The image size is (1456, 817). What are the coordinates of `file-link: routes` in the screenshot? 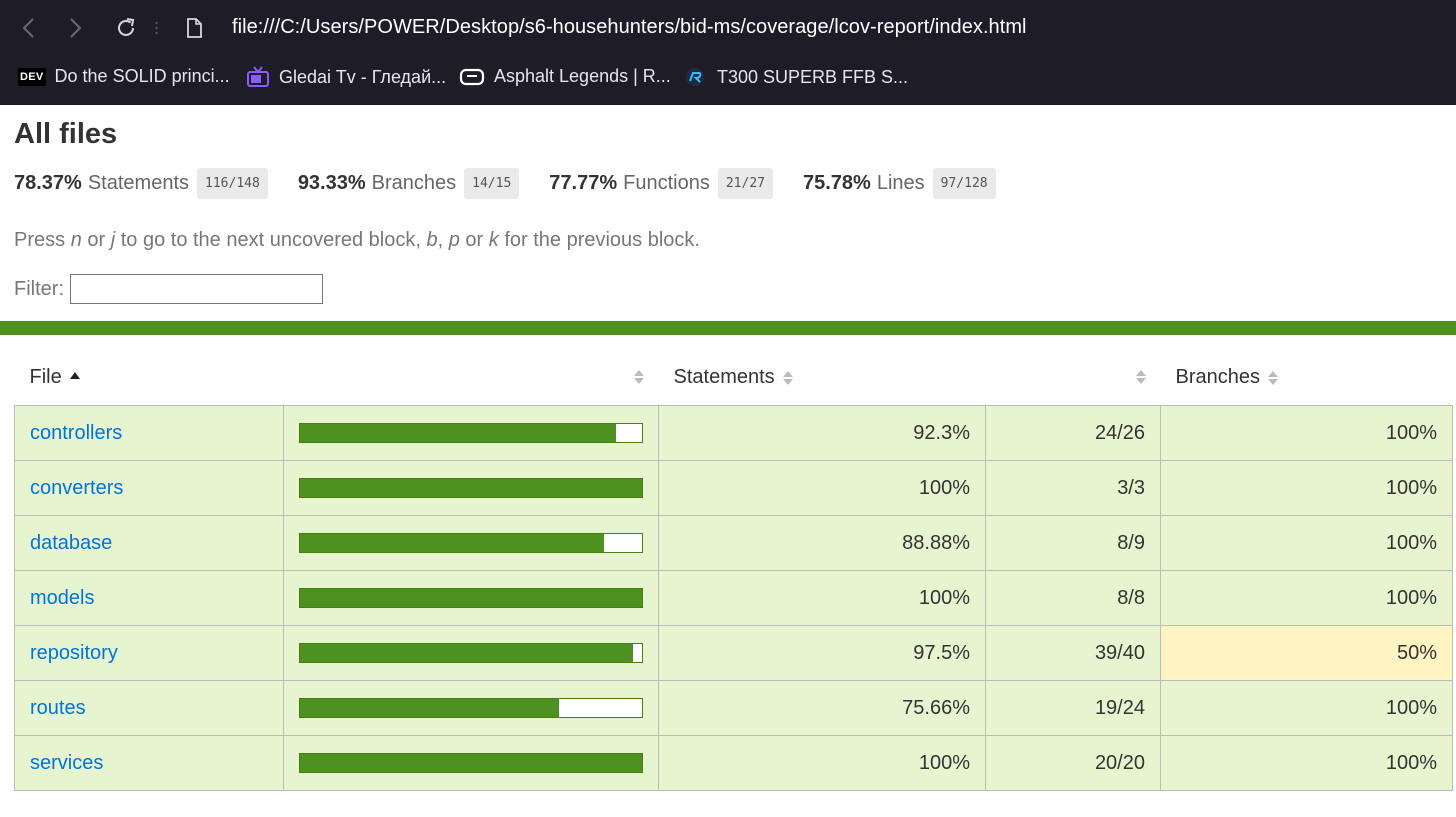 It's located at (58, 708).